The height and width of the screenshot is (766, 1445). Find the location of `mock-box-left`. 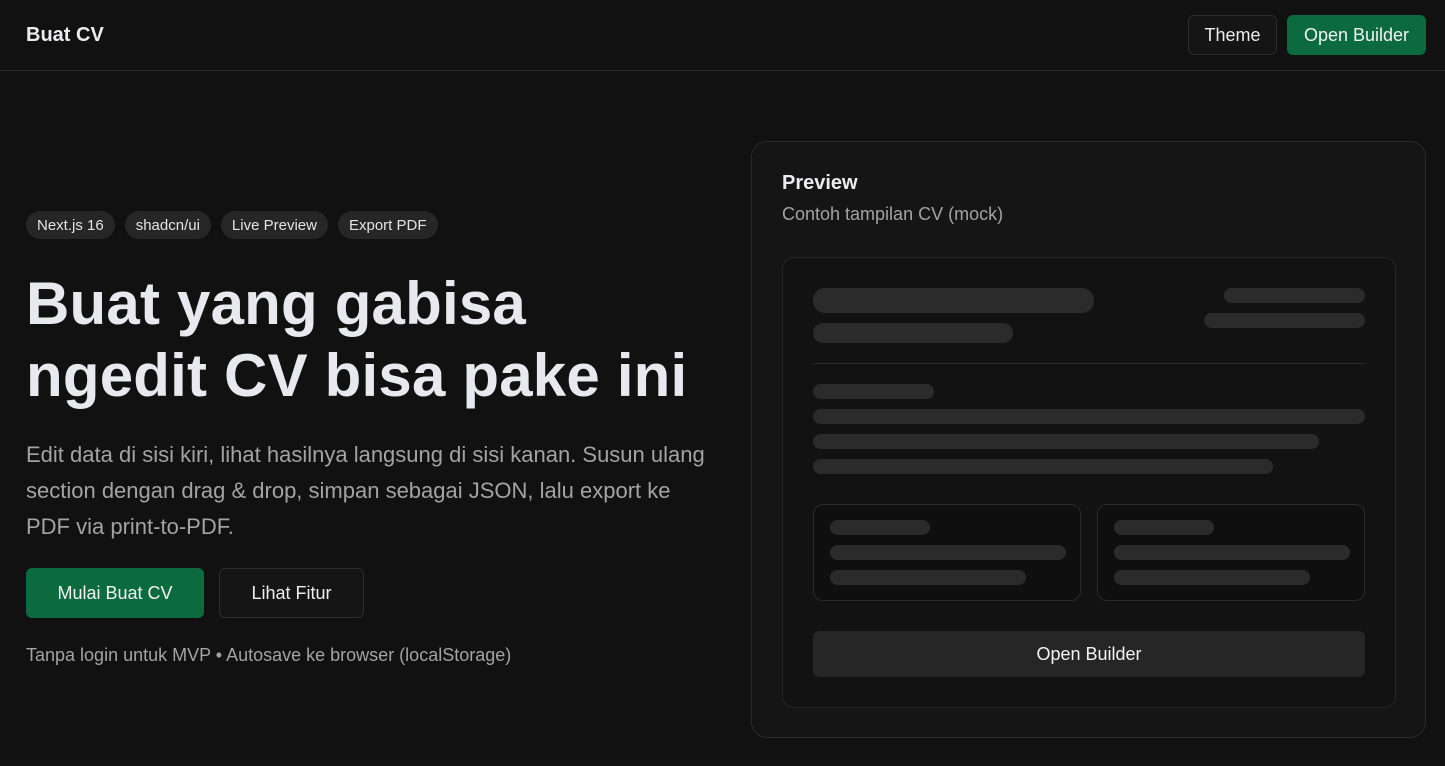

mock-box-left is located at coordinates (947, 552).